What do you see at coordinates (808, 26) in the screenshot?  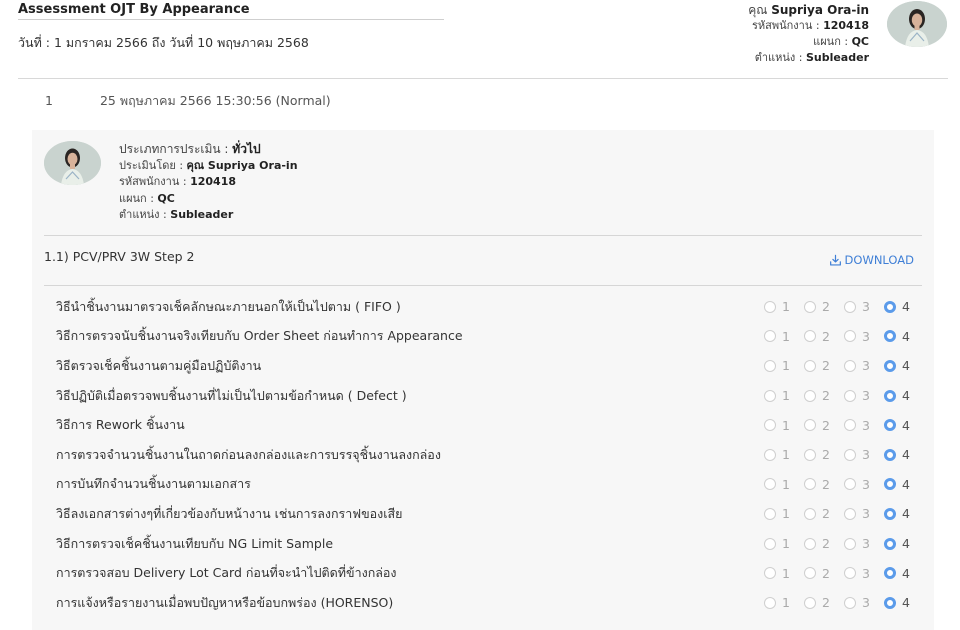 I see `user-employee-id-line: รหัสพนักงาน : 120418` at bounding box center [808, 26].